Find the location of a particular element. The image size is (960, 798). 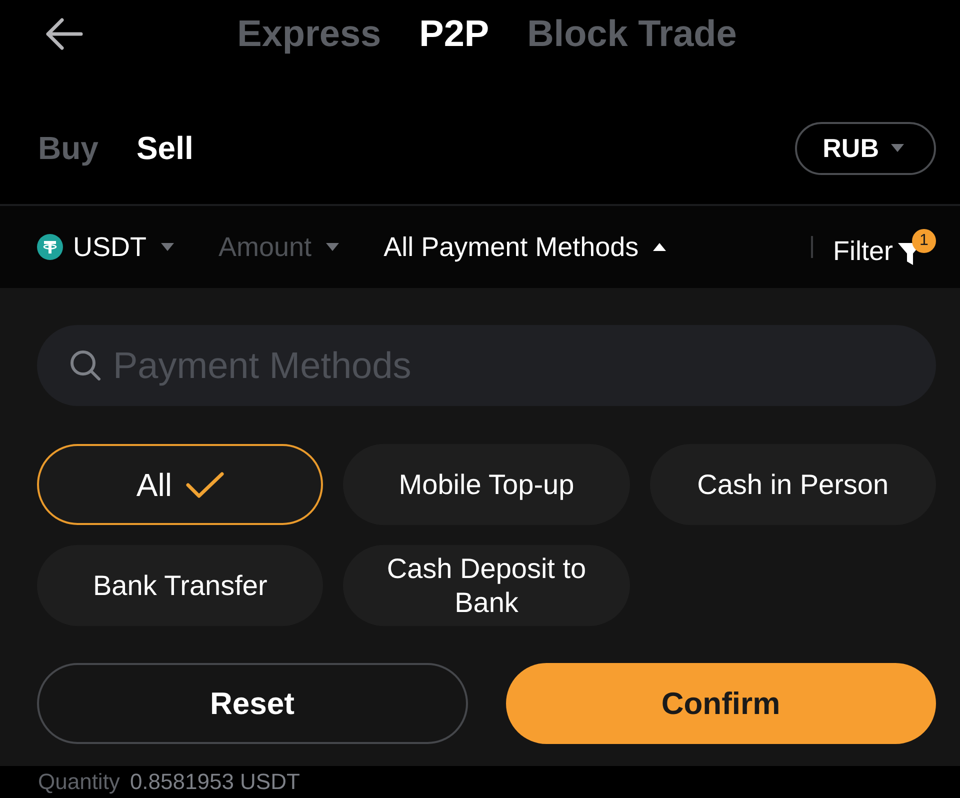

filter-count-badge: 1 is located at coordinates (924, 240).